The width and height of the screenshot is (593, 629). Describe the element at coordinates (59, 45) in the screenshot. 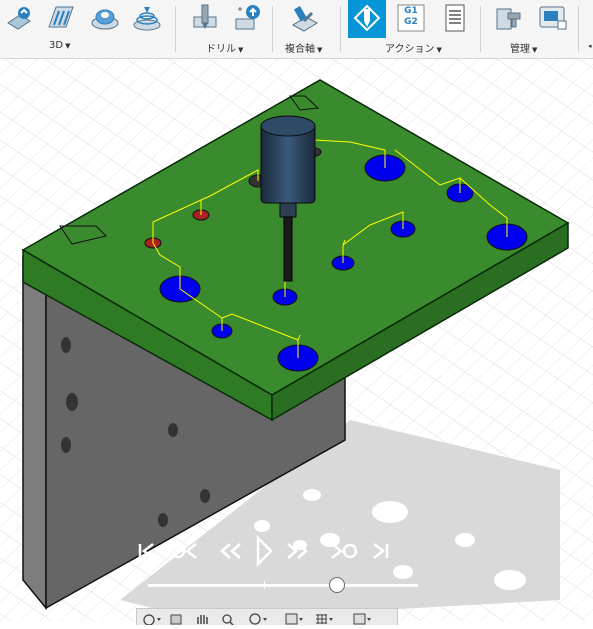

I see `group-label-3d: 3D ▼` at that location.